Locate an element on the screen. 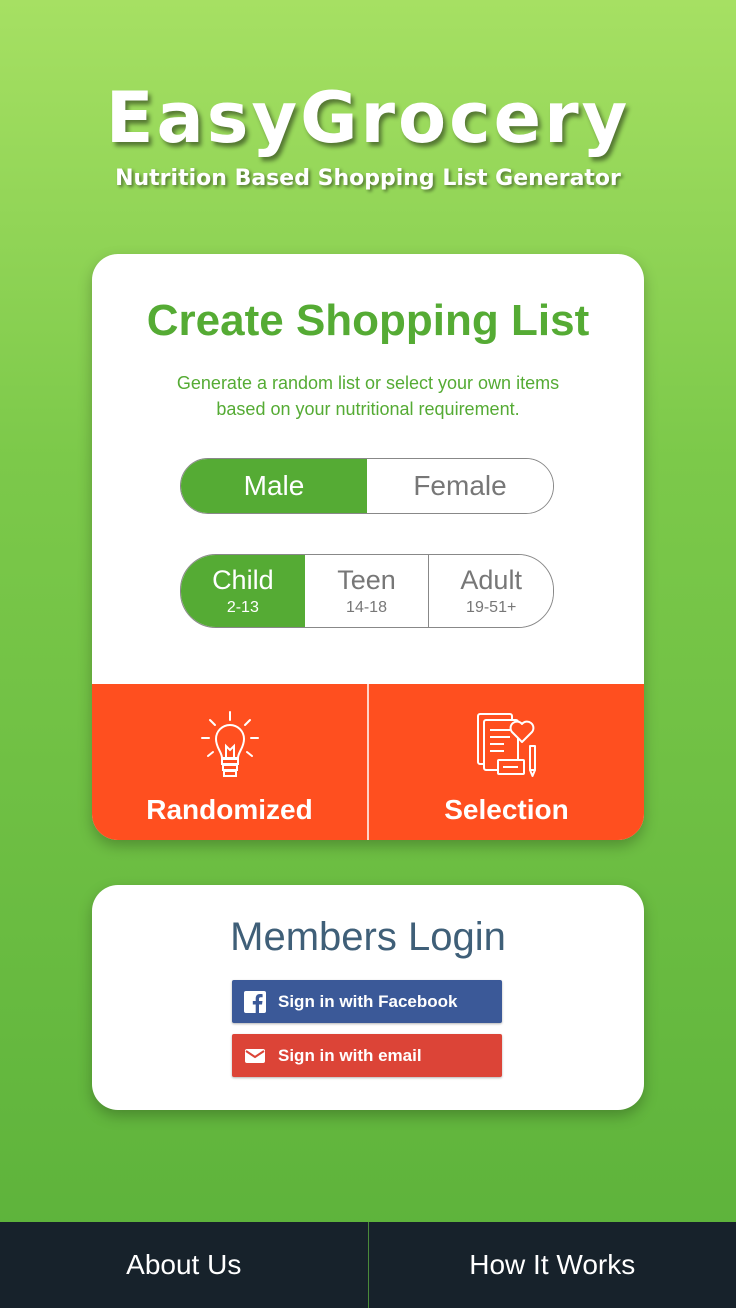 The image size is (736, 1308). facebook-signin-label: Sign in with Facebook is located at coordinates (368, 1001).